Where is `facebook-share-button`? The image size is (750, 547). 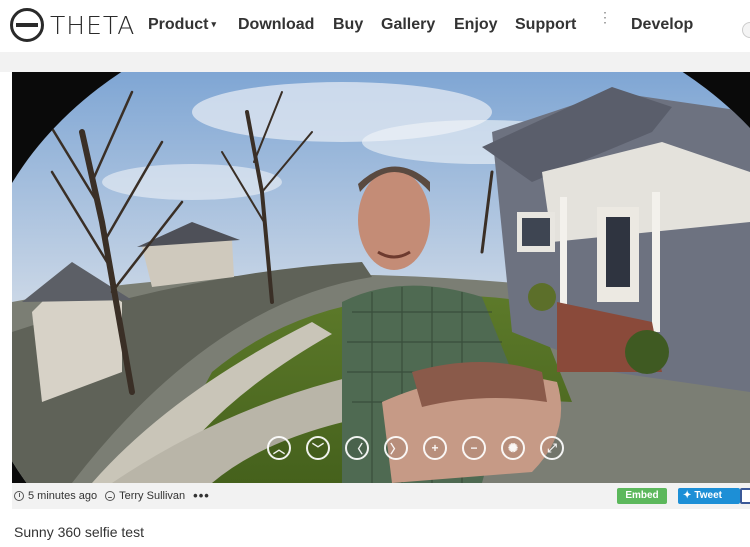 facebook-share-button is located at coordinates (745, 496).